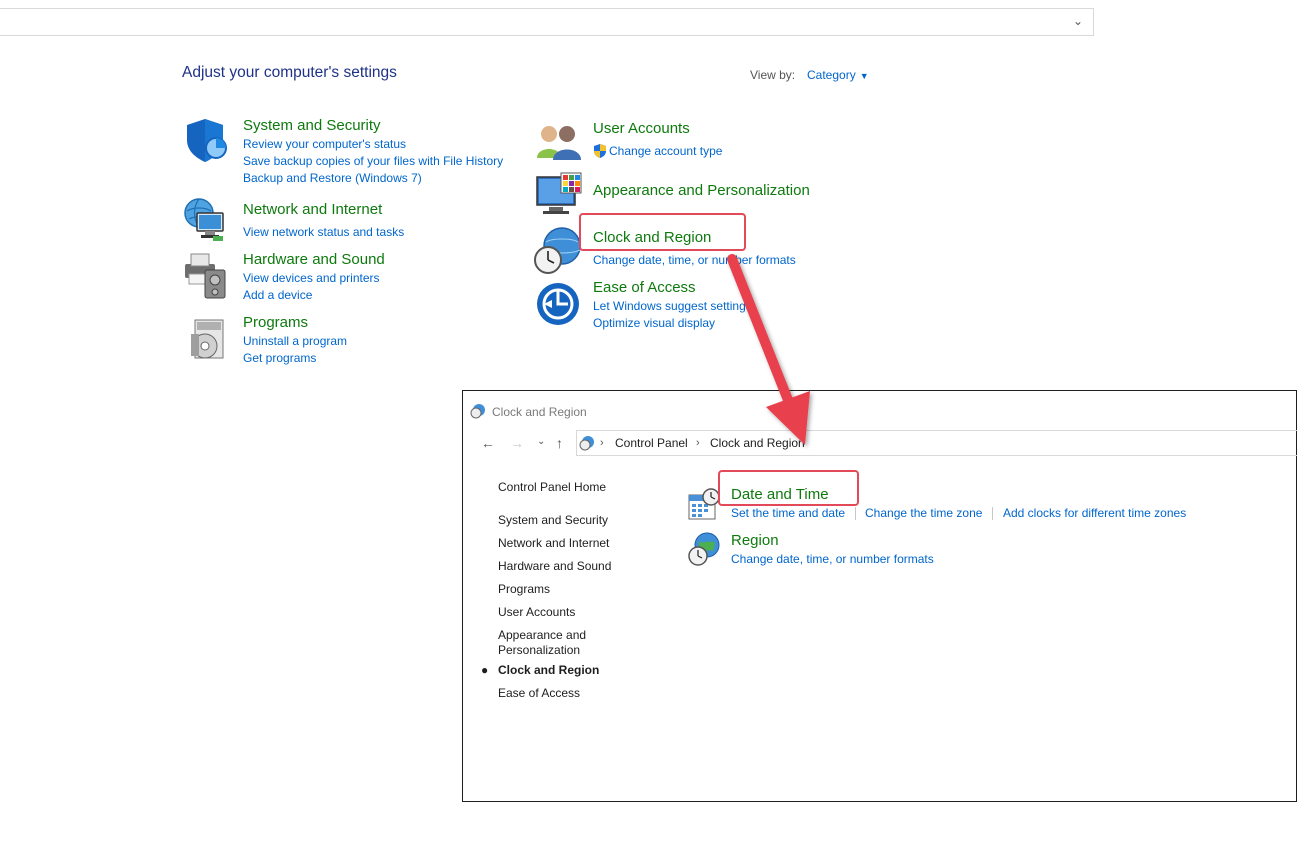  What do you see at coordinates (295, 341) in the screenshot?
I see `link-uninstall-program: Uninstall a program` at bounding box center [295, 341].